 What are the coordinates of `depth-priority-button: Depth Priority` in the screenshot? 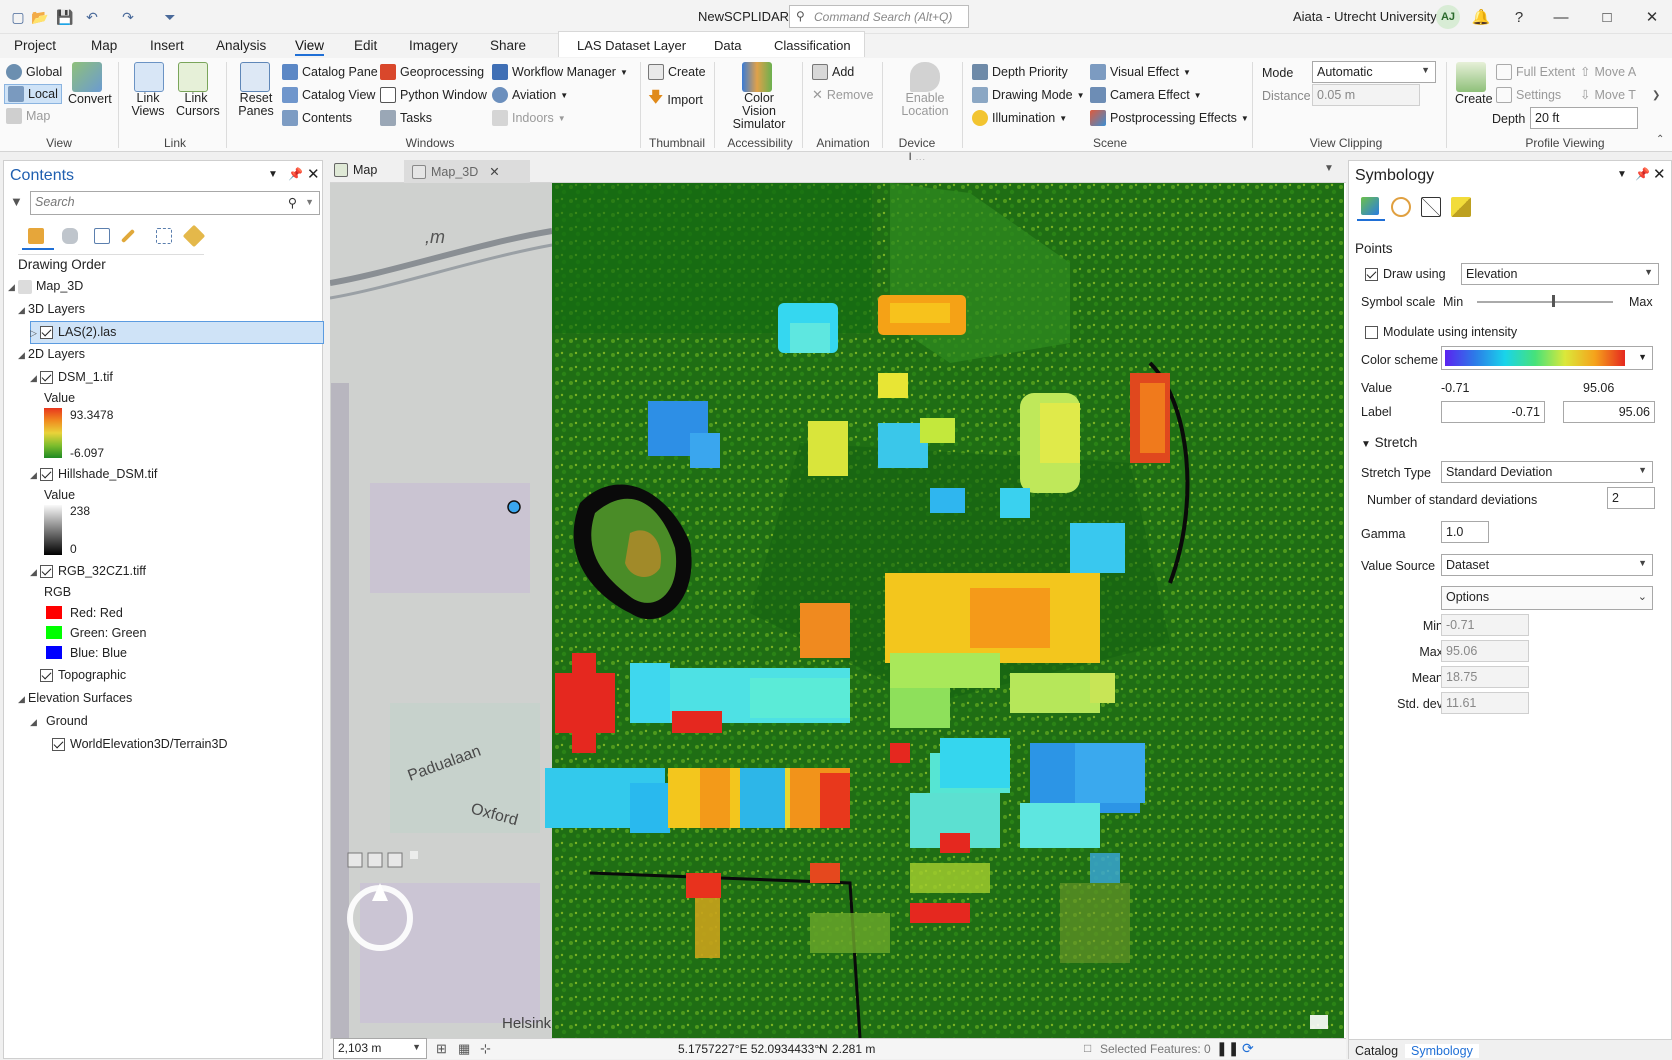 It's located at (1020, 72).